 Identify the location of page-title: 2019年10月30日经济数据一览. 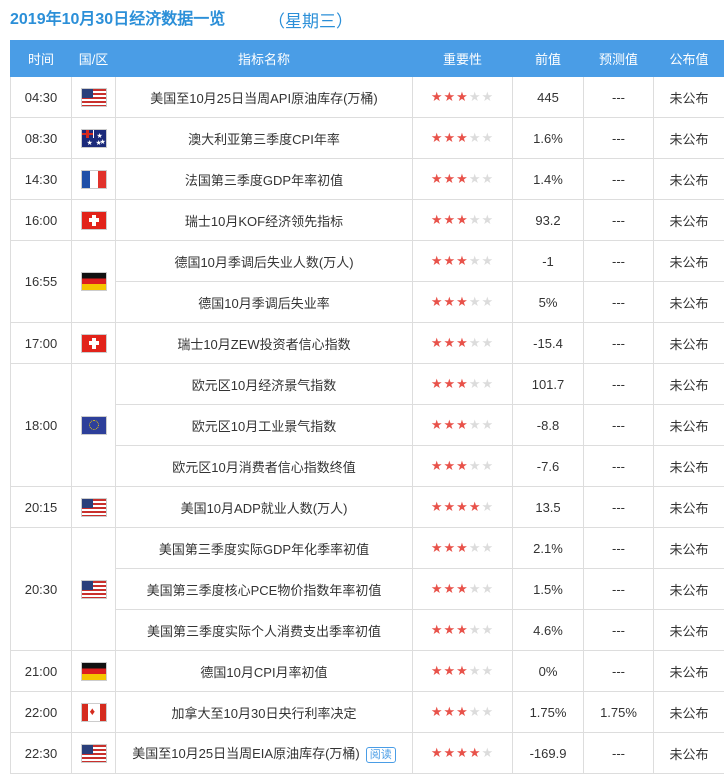
(118, 19).